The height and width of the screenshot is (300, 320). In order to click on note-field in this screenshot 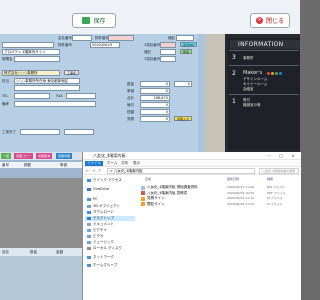, I will do `click(185, 38)`.